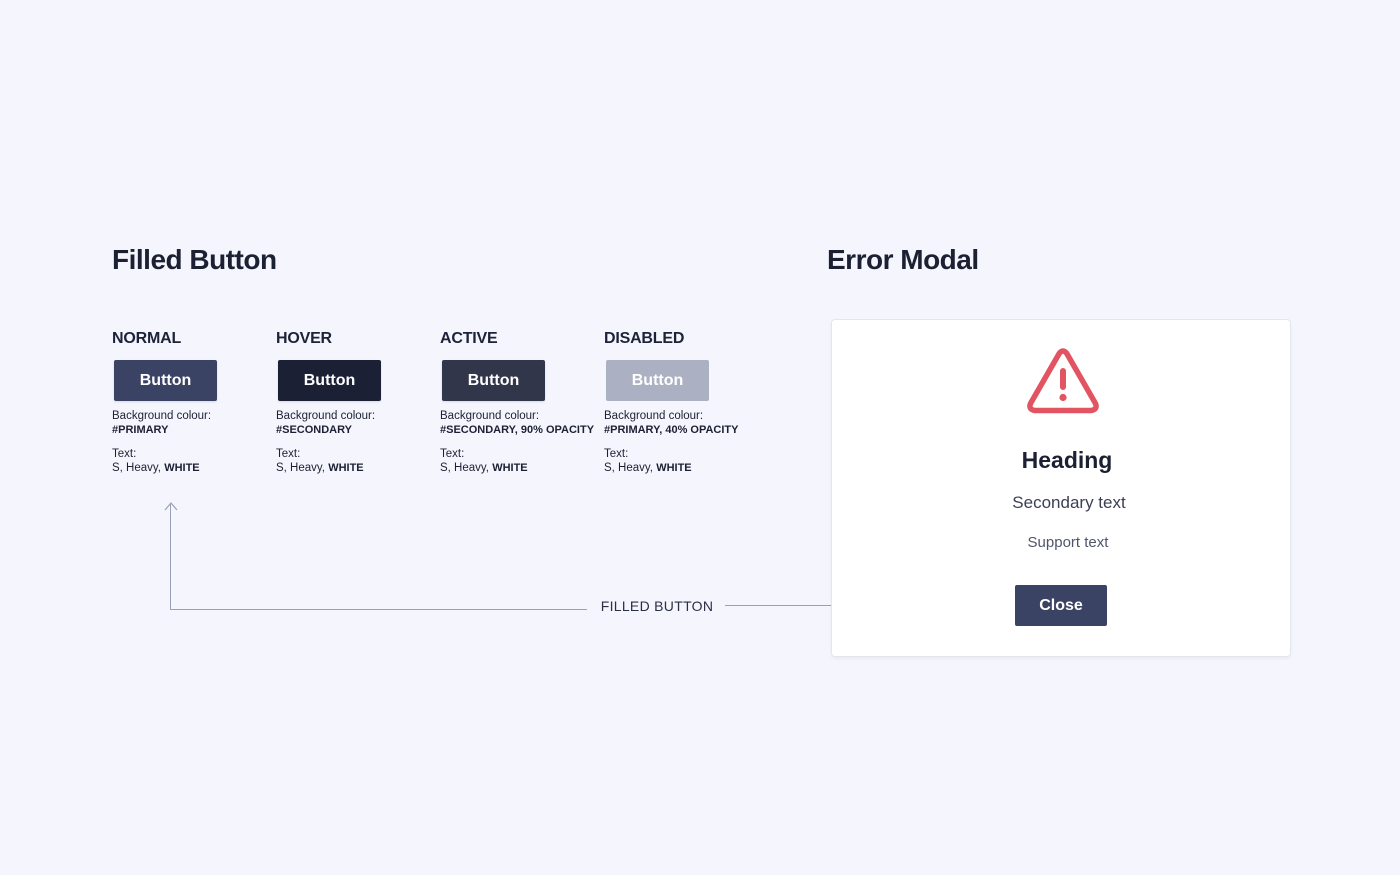 This screenshot has width=1400, height=875. Describe the element at coordinates (1061, 605) in the screenshot. I see `close-button: Close` at that location.